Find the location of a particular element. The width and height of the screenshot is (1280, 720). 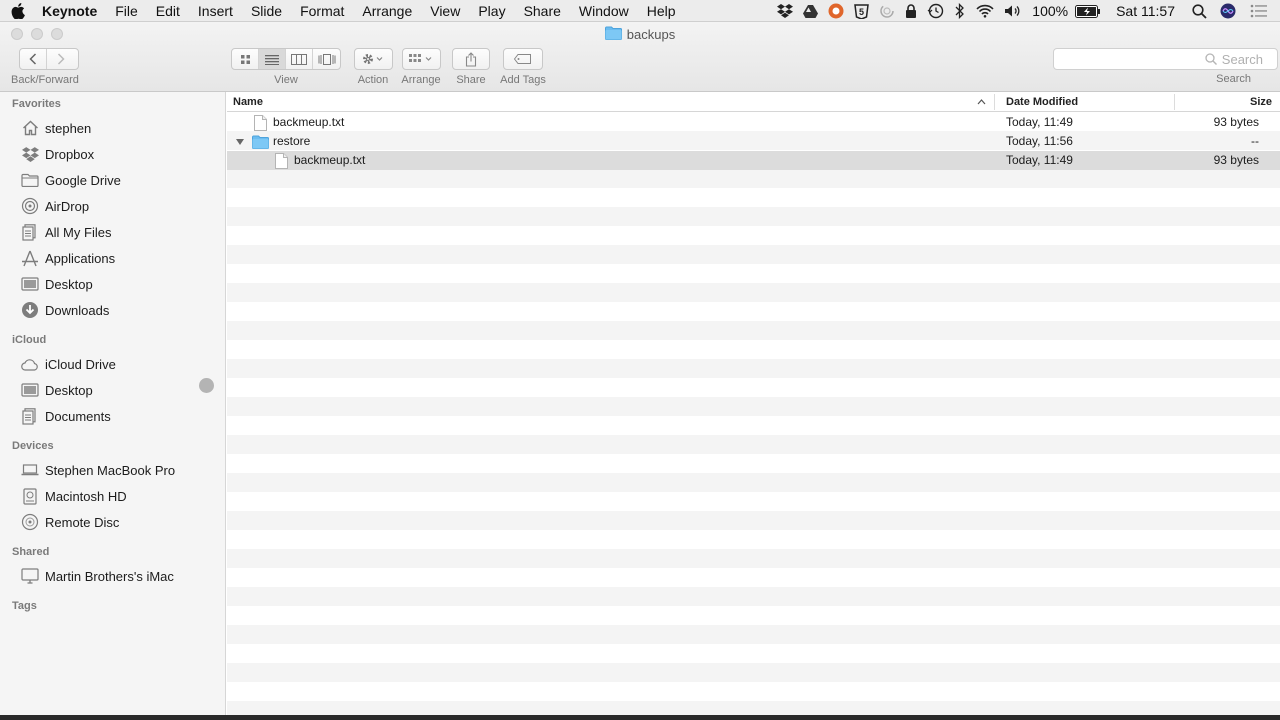

sidebar-item-label: Documents is located at coordinates (78, 416).